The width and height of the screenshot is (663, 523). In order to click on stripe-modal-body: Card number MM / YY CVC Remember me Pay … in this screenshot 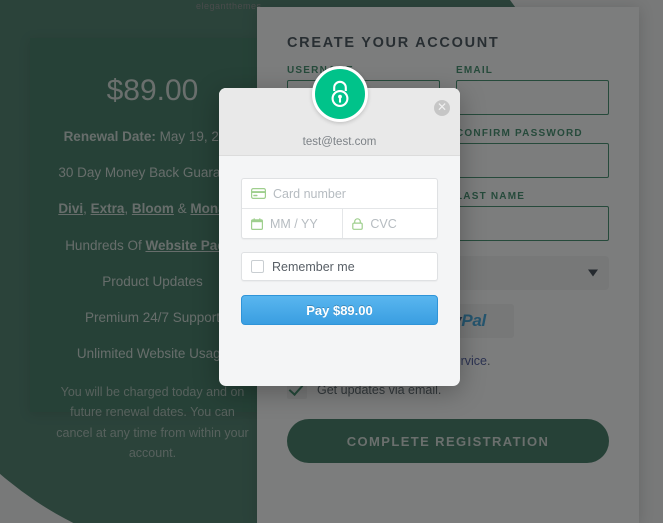, I will do `click(339, 240)`.